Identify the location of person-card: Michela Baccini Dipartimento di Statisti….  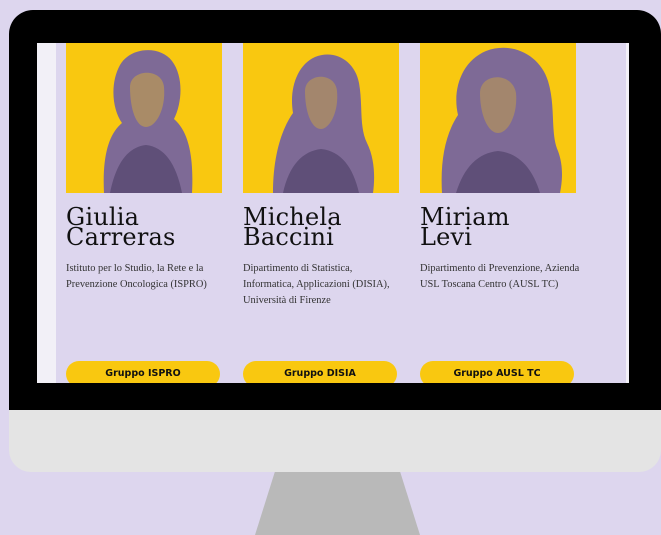
(323, 176).